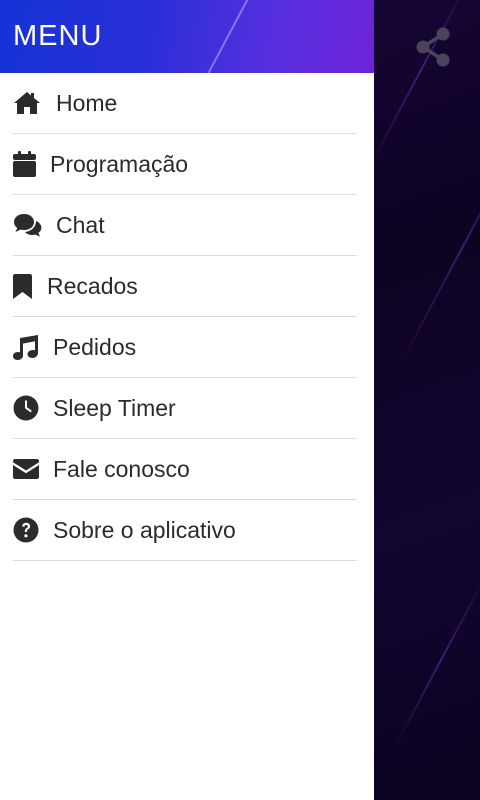 This screenshot has width=480, height=800. What do you see at coordinates (33, 469) in the screenshot?
I see `envelope-icon` at bounding box center [33, 469].